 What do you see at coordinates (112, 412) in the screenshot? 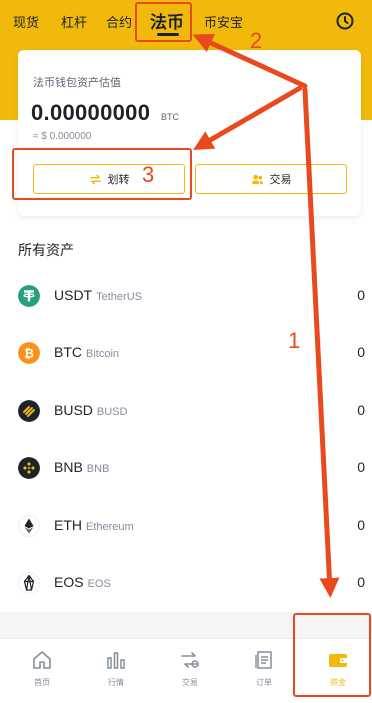
I see `asset-name: BUSD` at bounding box center [112, 412].